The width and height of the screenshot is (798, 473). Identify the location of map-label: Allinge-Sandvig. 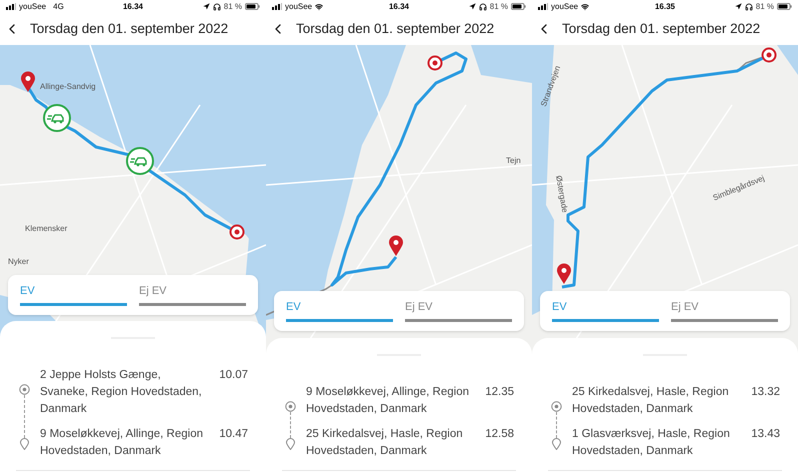
(68, 87).